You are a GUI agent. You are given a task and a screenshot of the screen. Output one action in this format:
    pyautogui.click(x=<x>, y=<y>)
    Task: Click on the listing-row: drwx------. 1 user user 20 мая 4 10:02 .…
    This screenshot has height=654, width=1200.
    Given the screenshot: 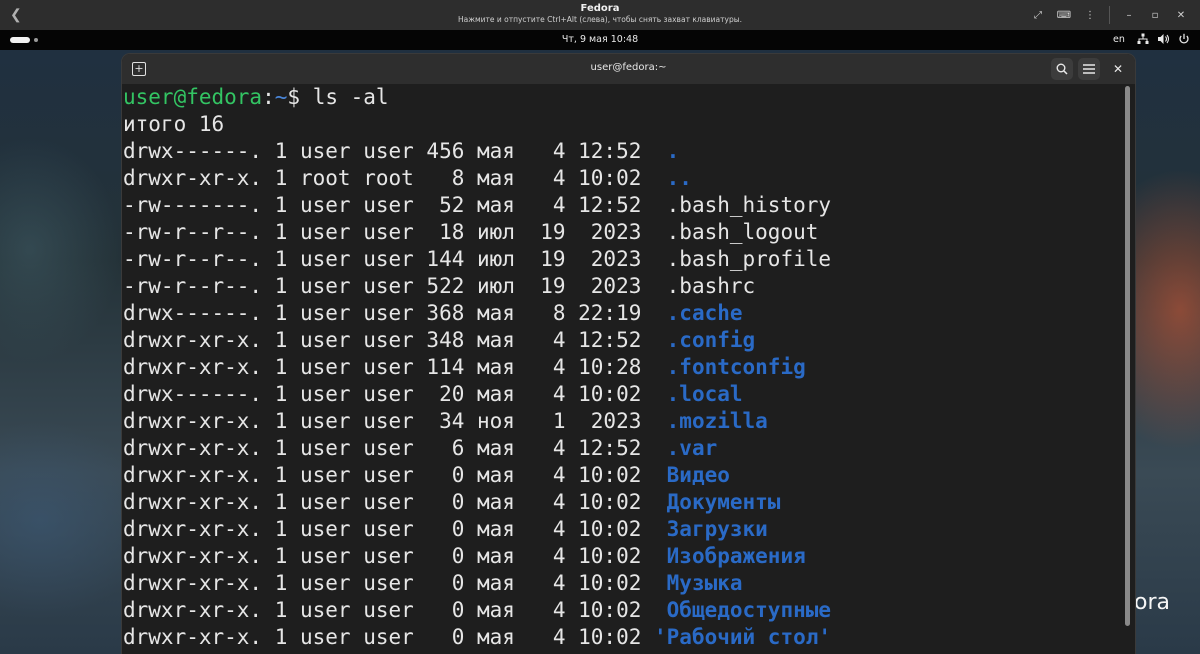 What is the action you would take?
    pyautogui.click(x=623, y=394)
    